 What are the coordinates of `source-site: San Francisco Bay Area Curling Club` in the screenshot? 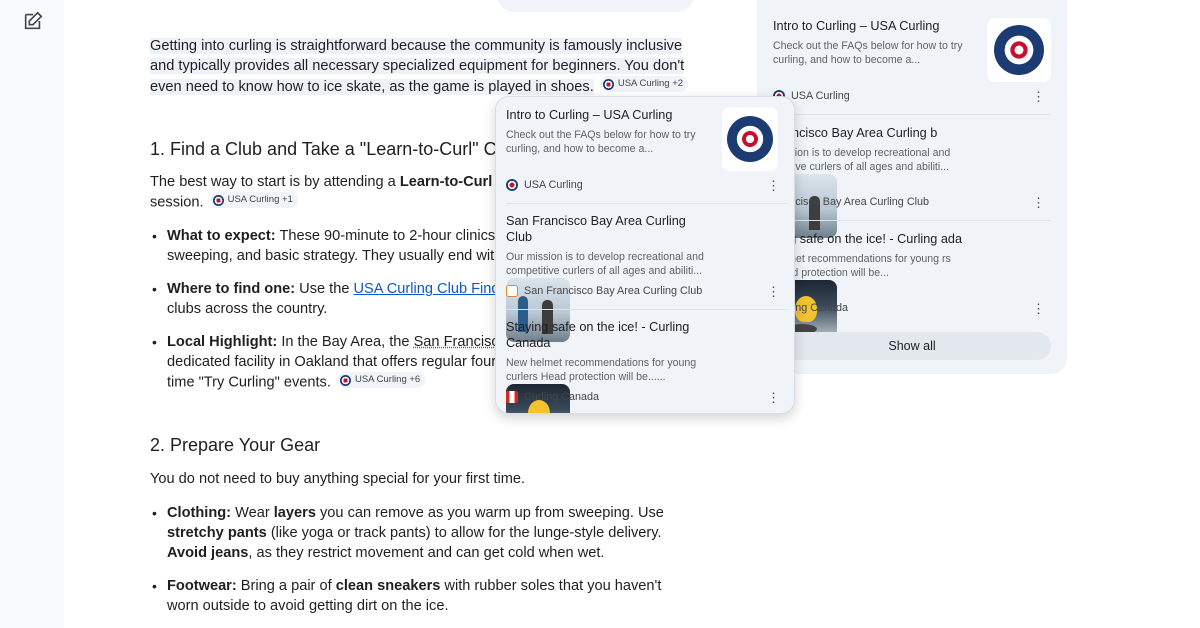 It's located at (604, 291).